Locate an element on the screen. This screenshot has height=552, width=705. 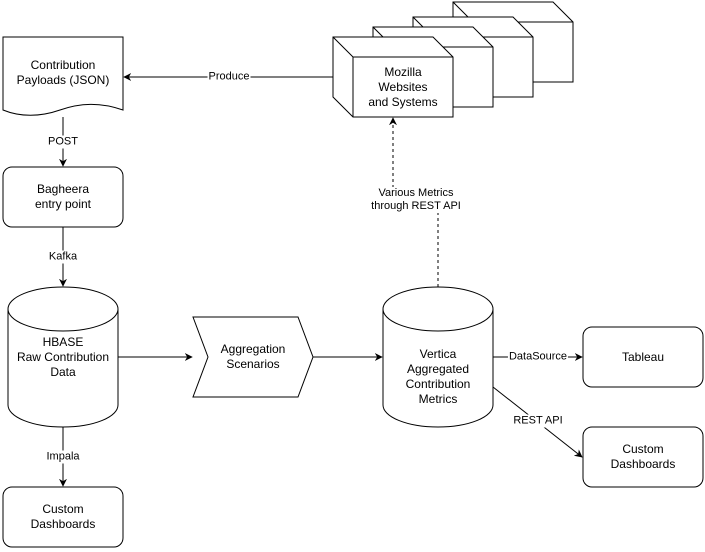
tableau-label: Tableau is located at coordinates (643, 356).